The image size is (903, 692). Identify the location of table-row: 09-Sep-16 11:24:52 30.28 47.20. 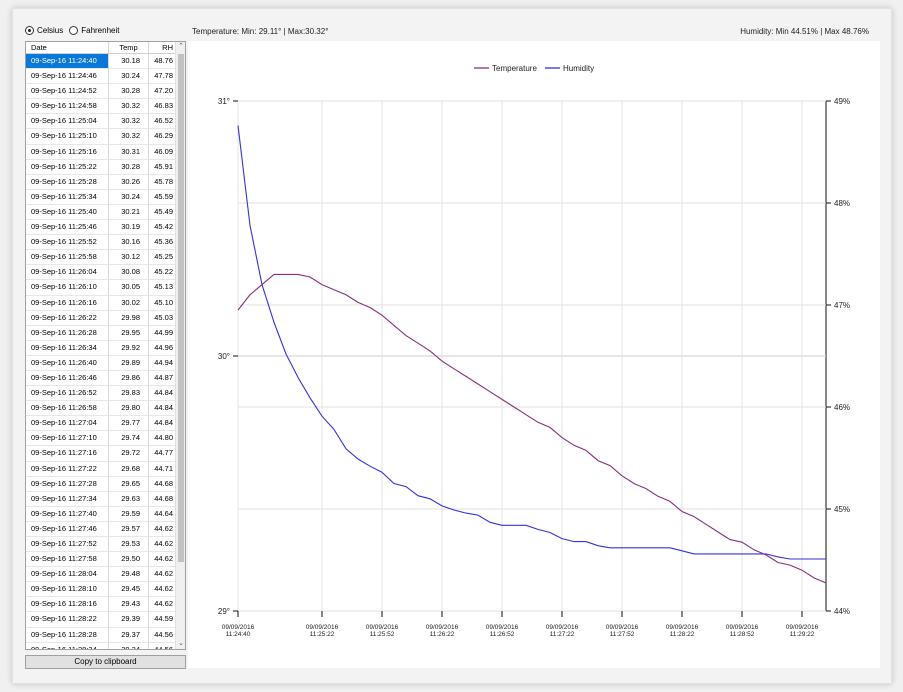
(101, 92).